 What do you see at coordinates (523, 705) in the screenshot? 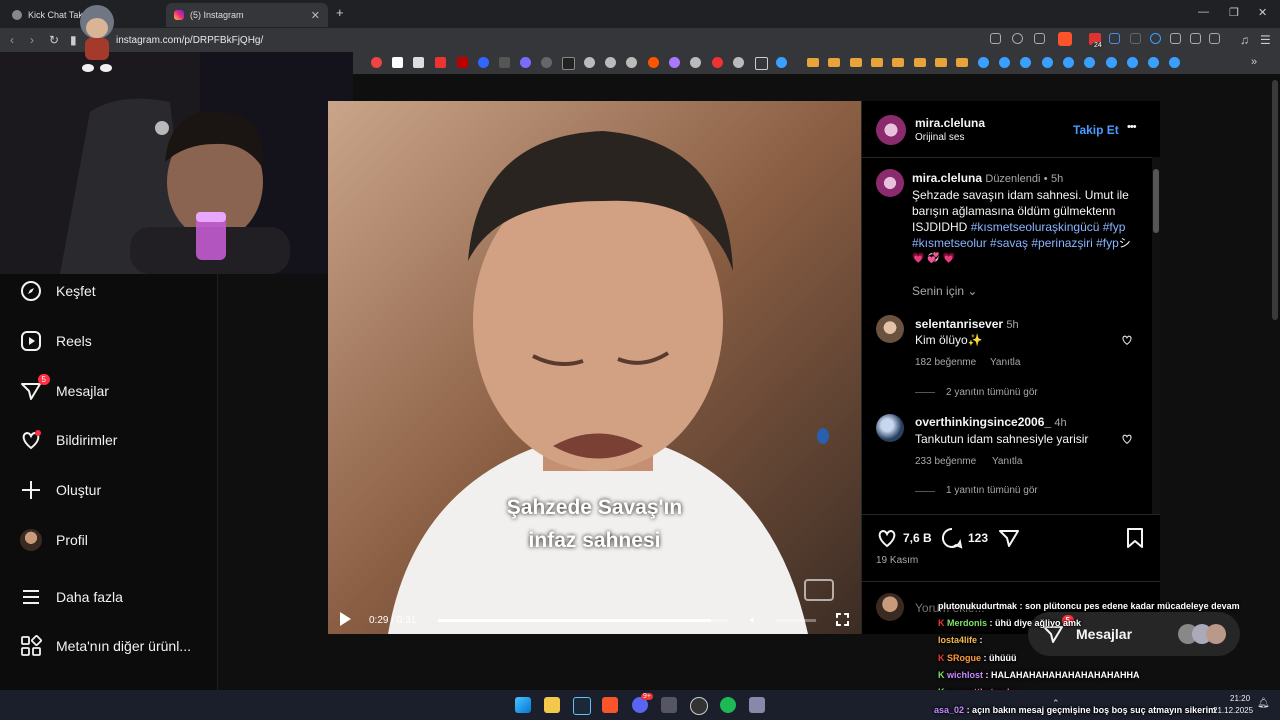
I see `start-icon` at bounding box center [523, 705].